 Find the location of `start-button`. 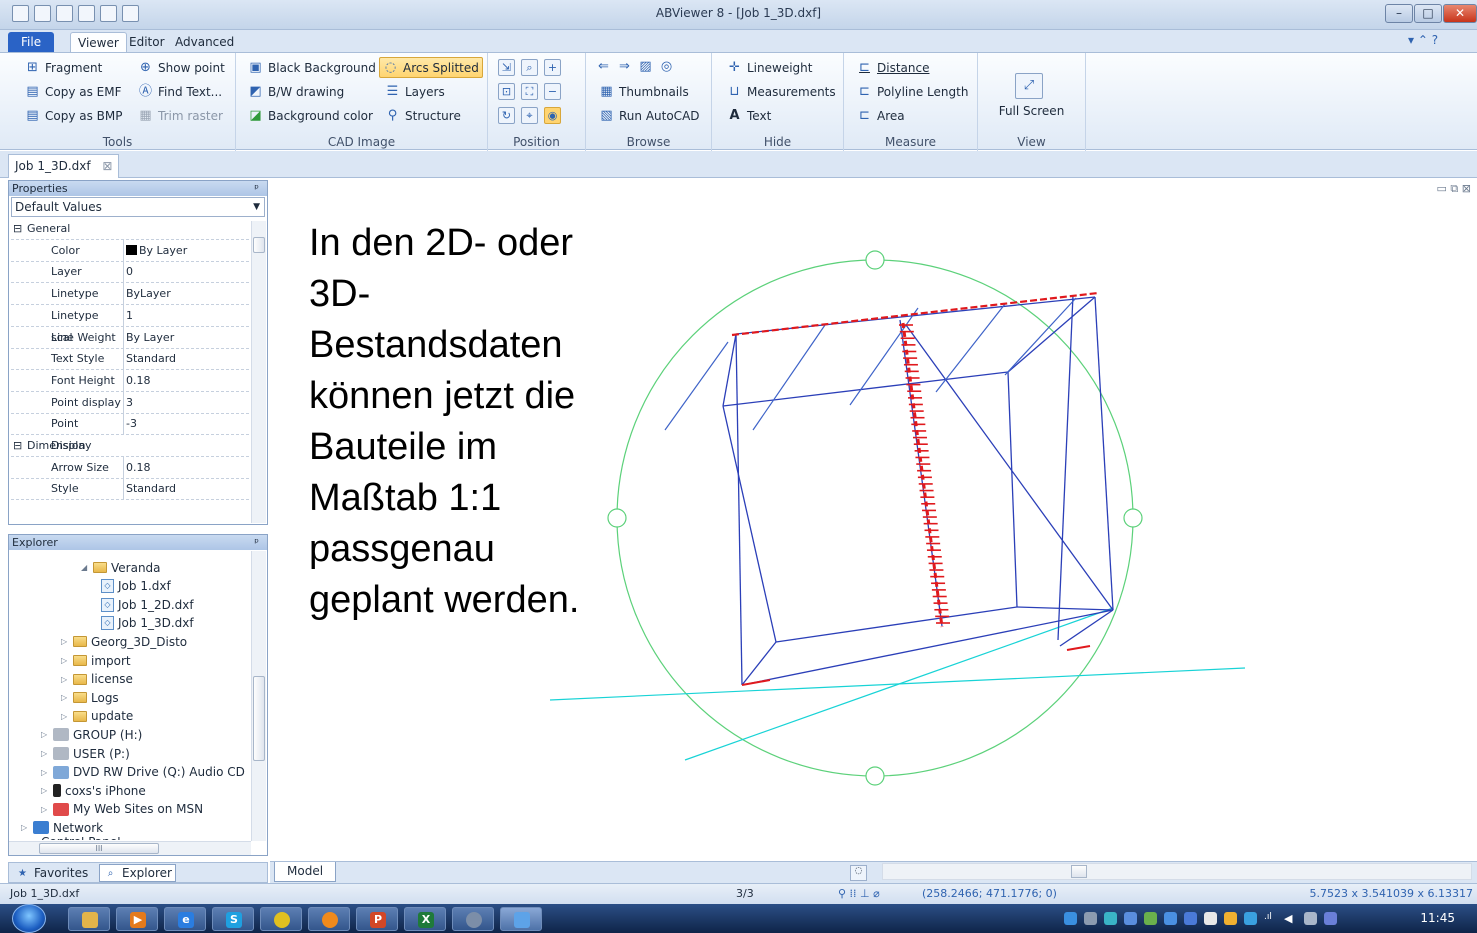

start-button is located at coordinates (29, 918).